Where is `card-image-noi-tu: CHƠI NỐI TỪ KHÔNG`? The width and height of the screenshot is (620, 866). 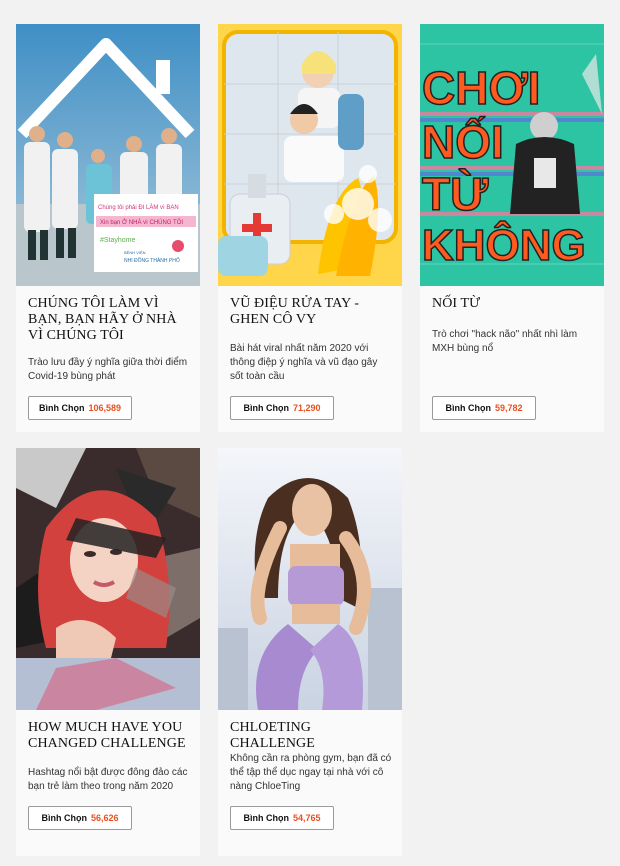
card-image-noi-tu: CHƠI NỐI TỪ KHÔNG is located at coordinates (512, 155).